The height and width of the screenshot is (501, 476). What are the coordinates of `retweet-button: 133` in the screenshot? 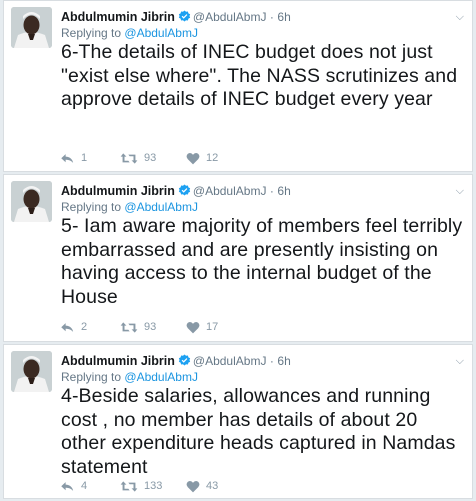 It's located at (141, 486).